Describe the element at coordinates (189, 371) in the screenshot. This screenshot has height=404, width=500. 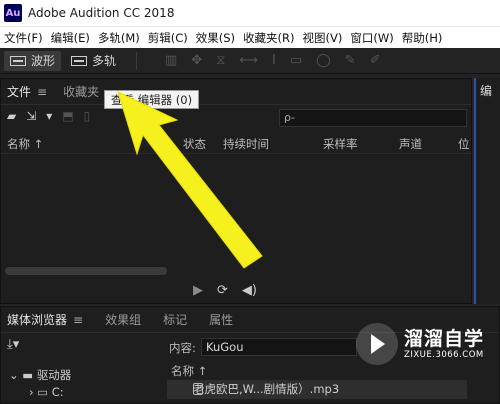
I see `media-column-name: 名称 ↑` at that location.